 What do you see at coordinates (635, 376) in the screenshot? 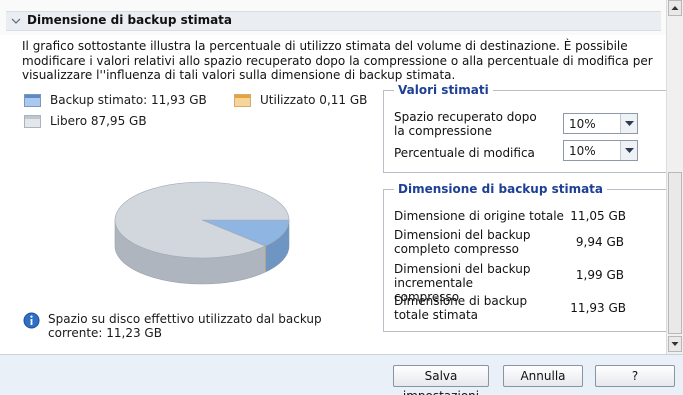
I see `help-button: ?` at bounding box center [635, 376].